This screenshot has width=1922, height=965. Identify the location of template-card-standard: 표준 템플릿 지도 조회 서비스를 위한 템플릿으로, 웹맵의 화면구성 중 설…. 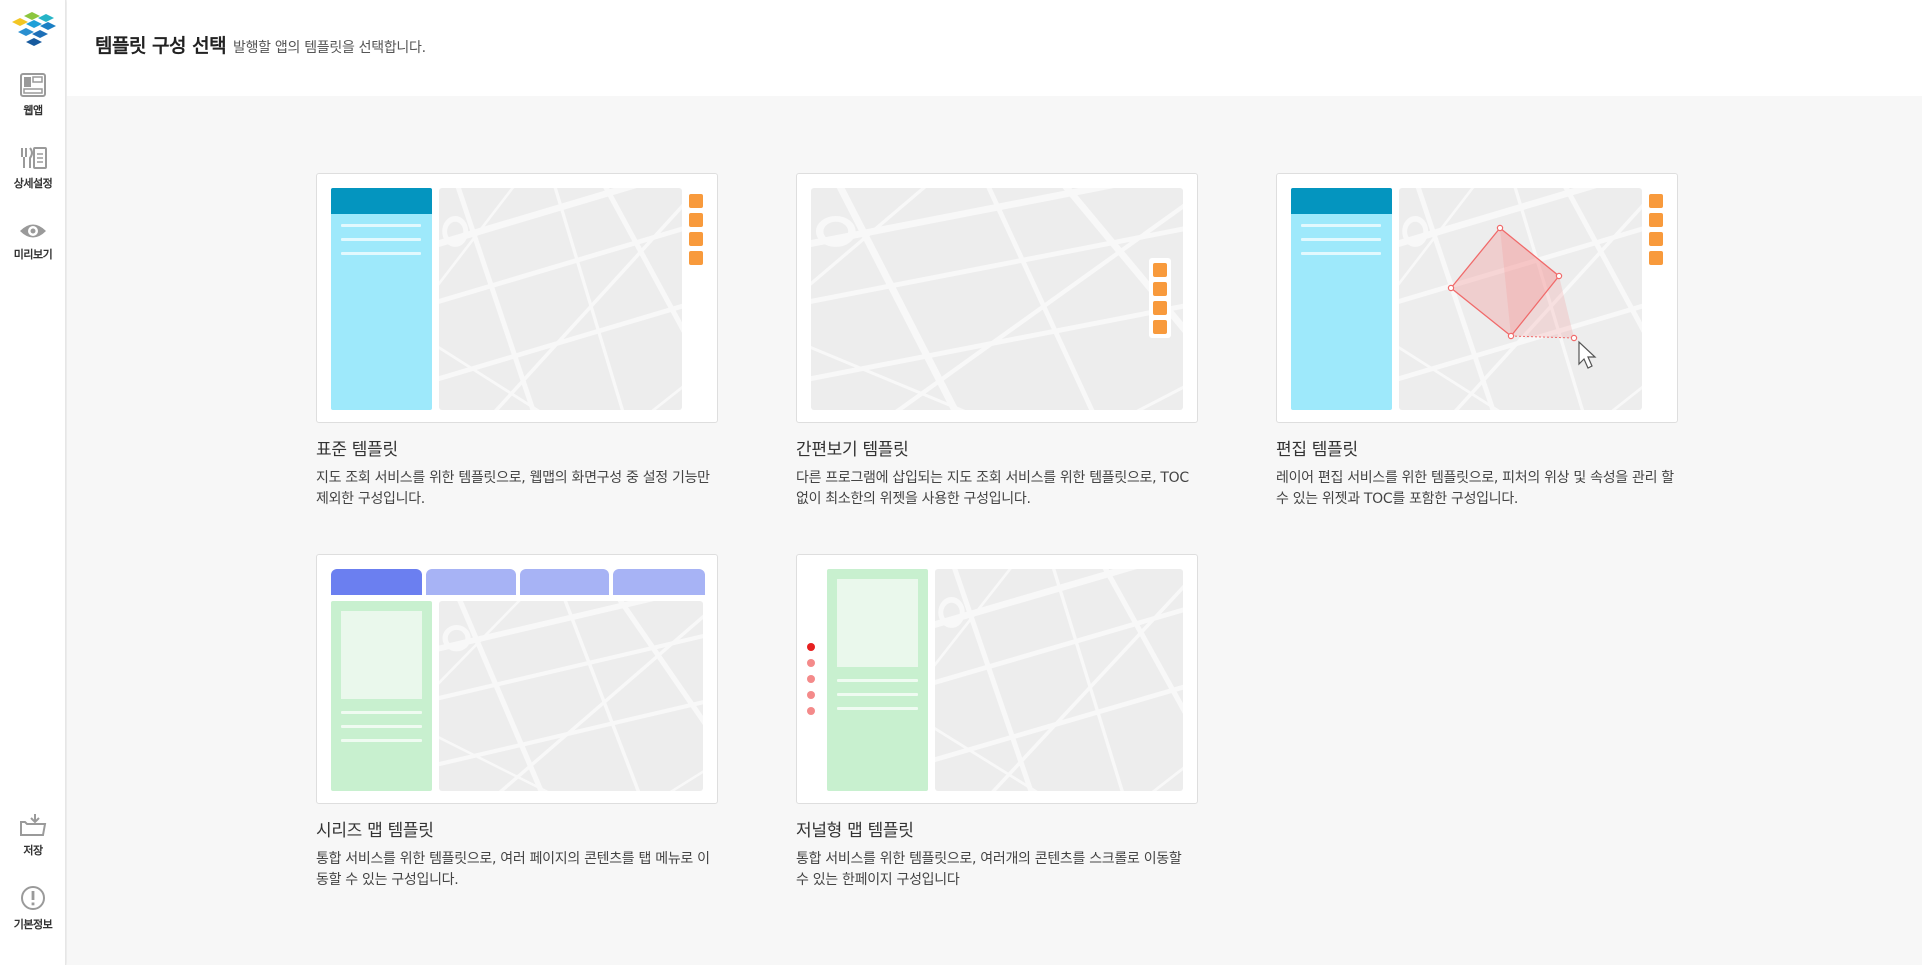
(517, 341).